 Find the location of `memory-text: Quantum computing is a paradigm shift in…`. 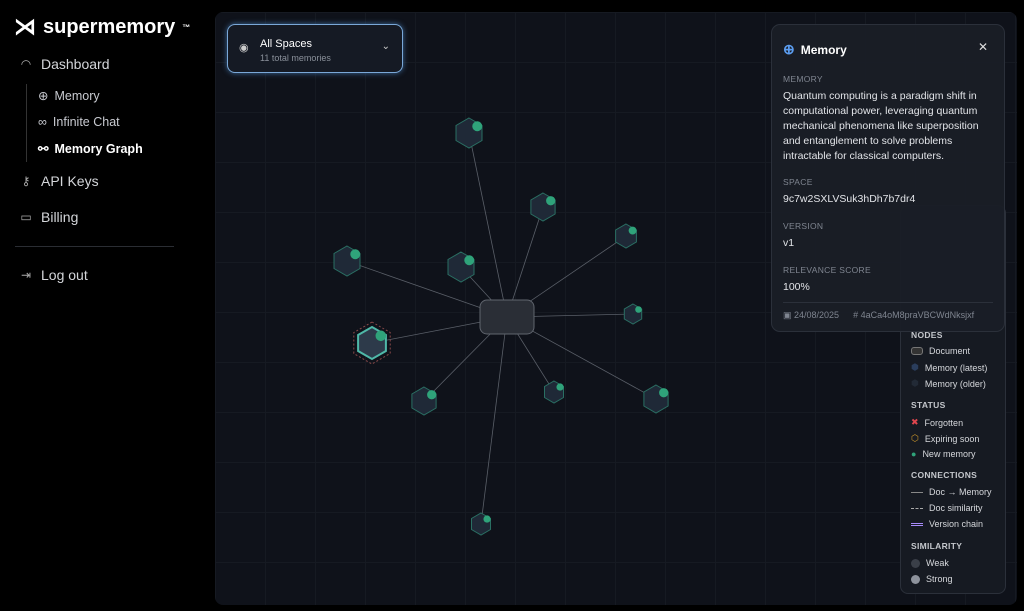

memory-text: Quantum computing is a paradigm shift in… is located at coordinates (881, 126).